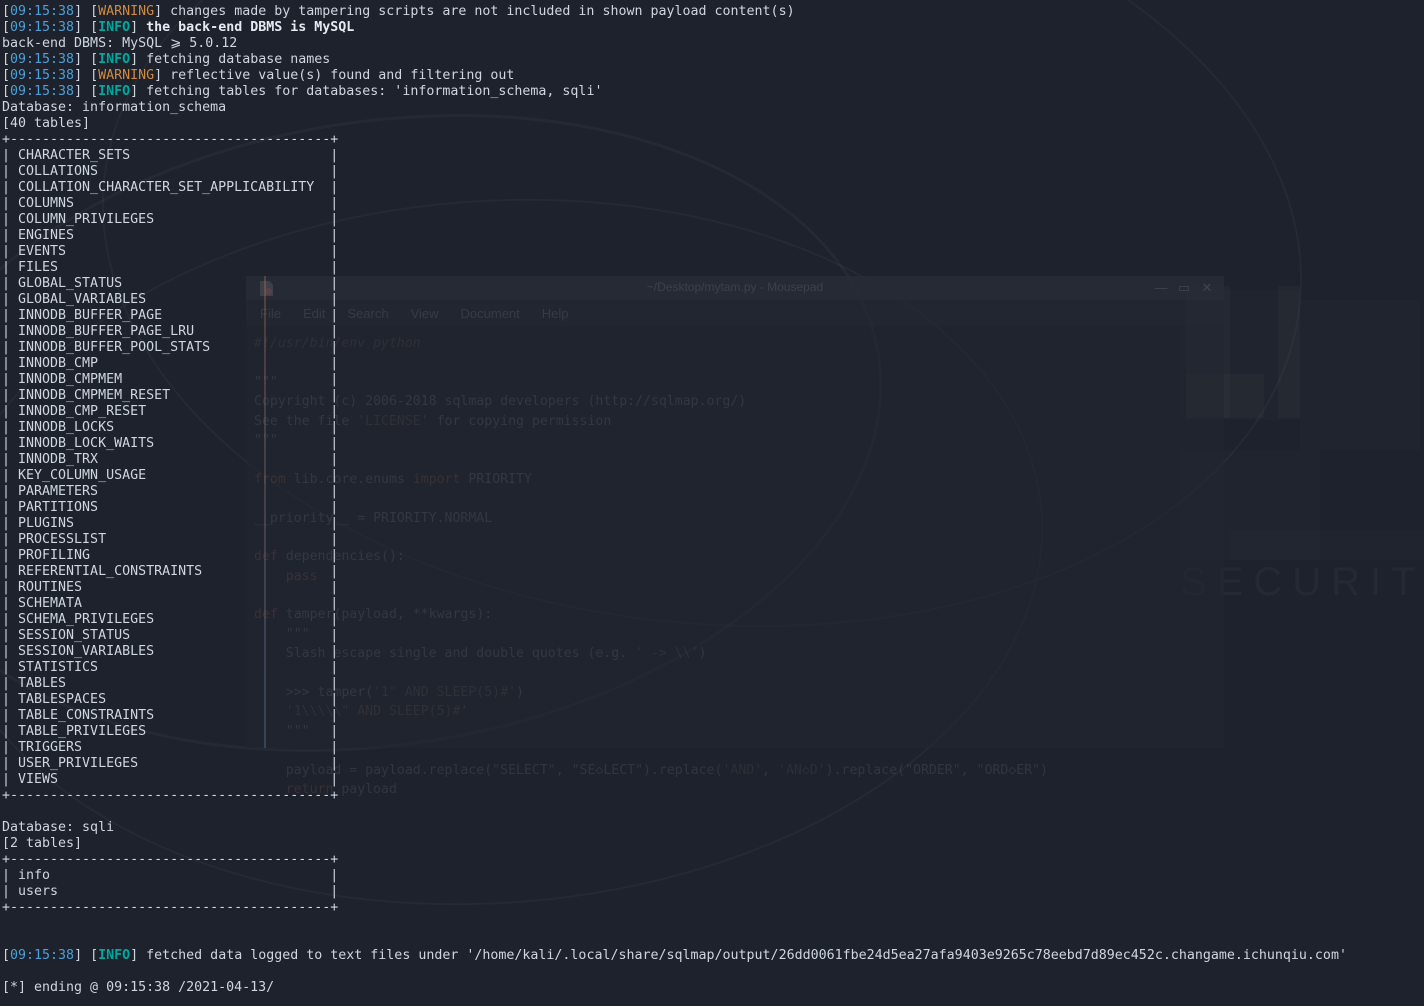 Image resolution: width=1424 pixels, height=1006 pixels. What do you see at coordinates (170, 411) in the screenshot?
I see `table-name-row: | INNODB_CMP_RESET |` at bounding box center [170, 411].